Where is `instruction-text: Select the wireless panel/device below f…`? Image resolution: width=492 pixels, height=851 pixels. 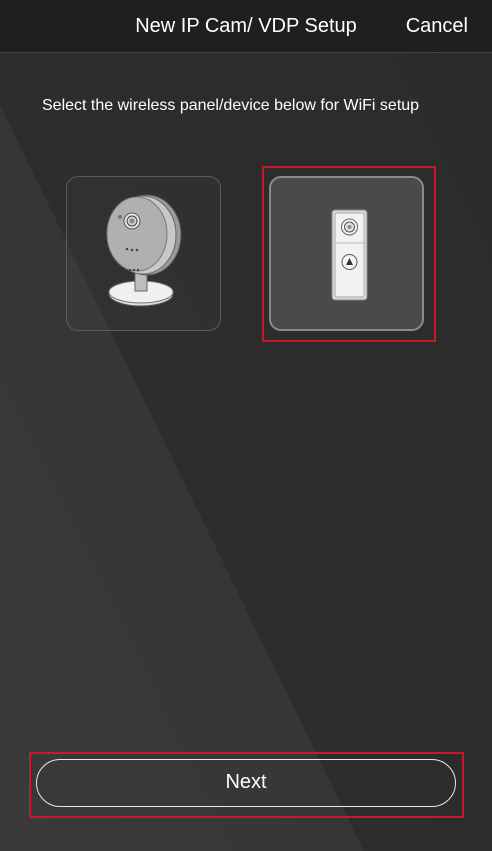
instruction-text: Select the wireless panel/device below f… is located at coordinates (231, 105).